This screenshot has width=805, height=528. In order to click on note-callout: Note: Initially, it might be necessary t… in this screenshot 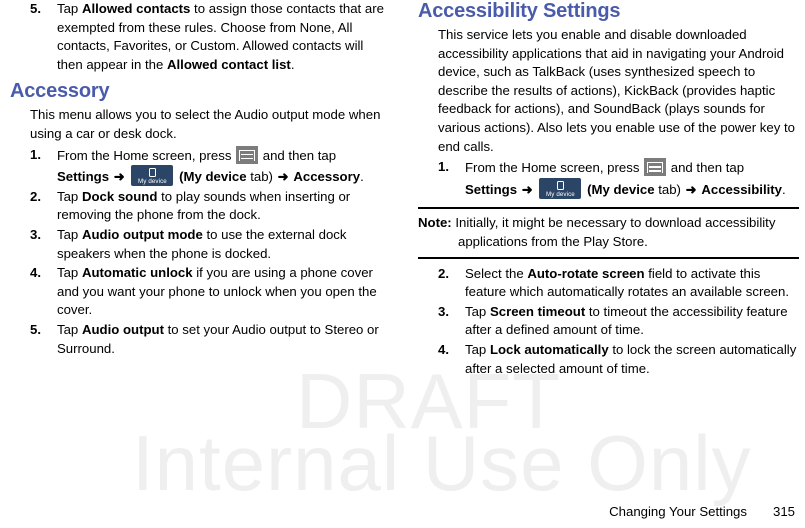, I will do `click(608, 233)`.